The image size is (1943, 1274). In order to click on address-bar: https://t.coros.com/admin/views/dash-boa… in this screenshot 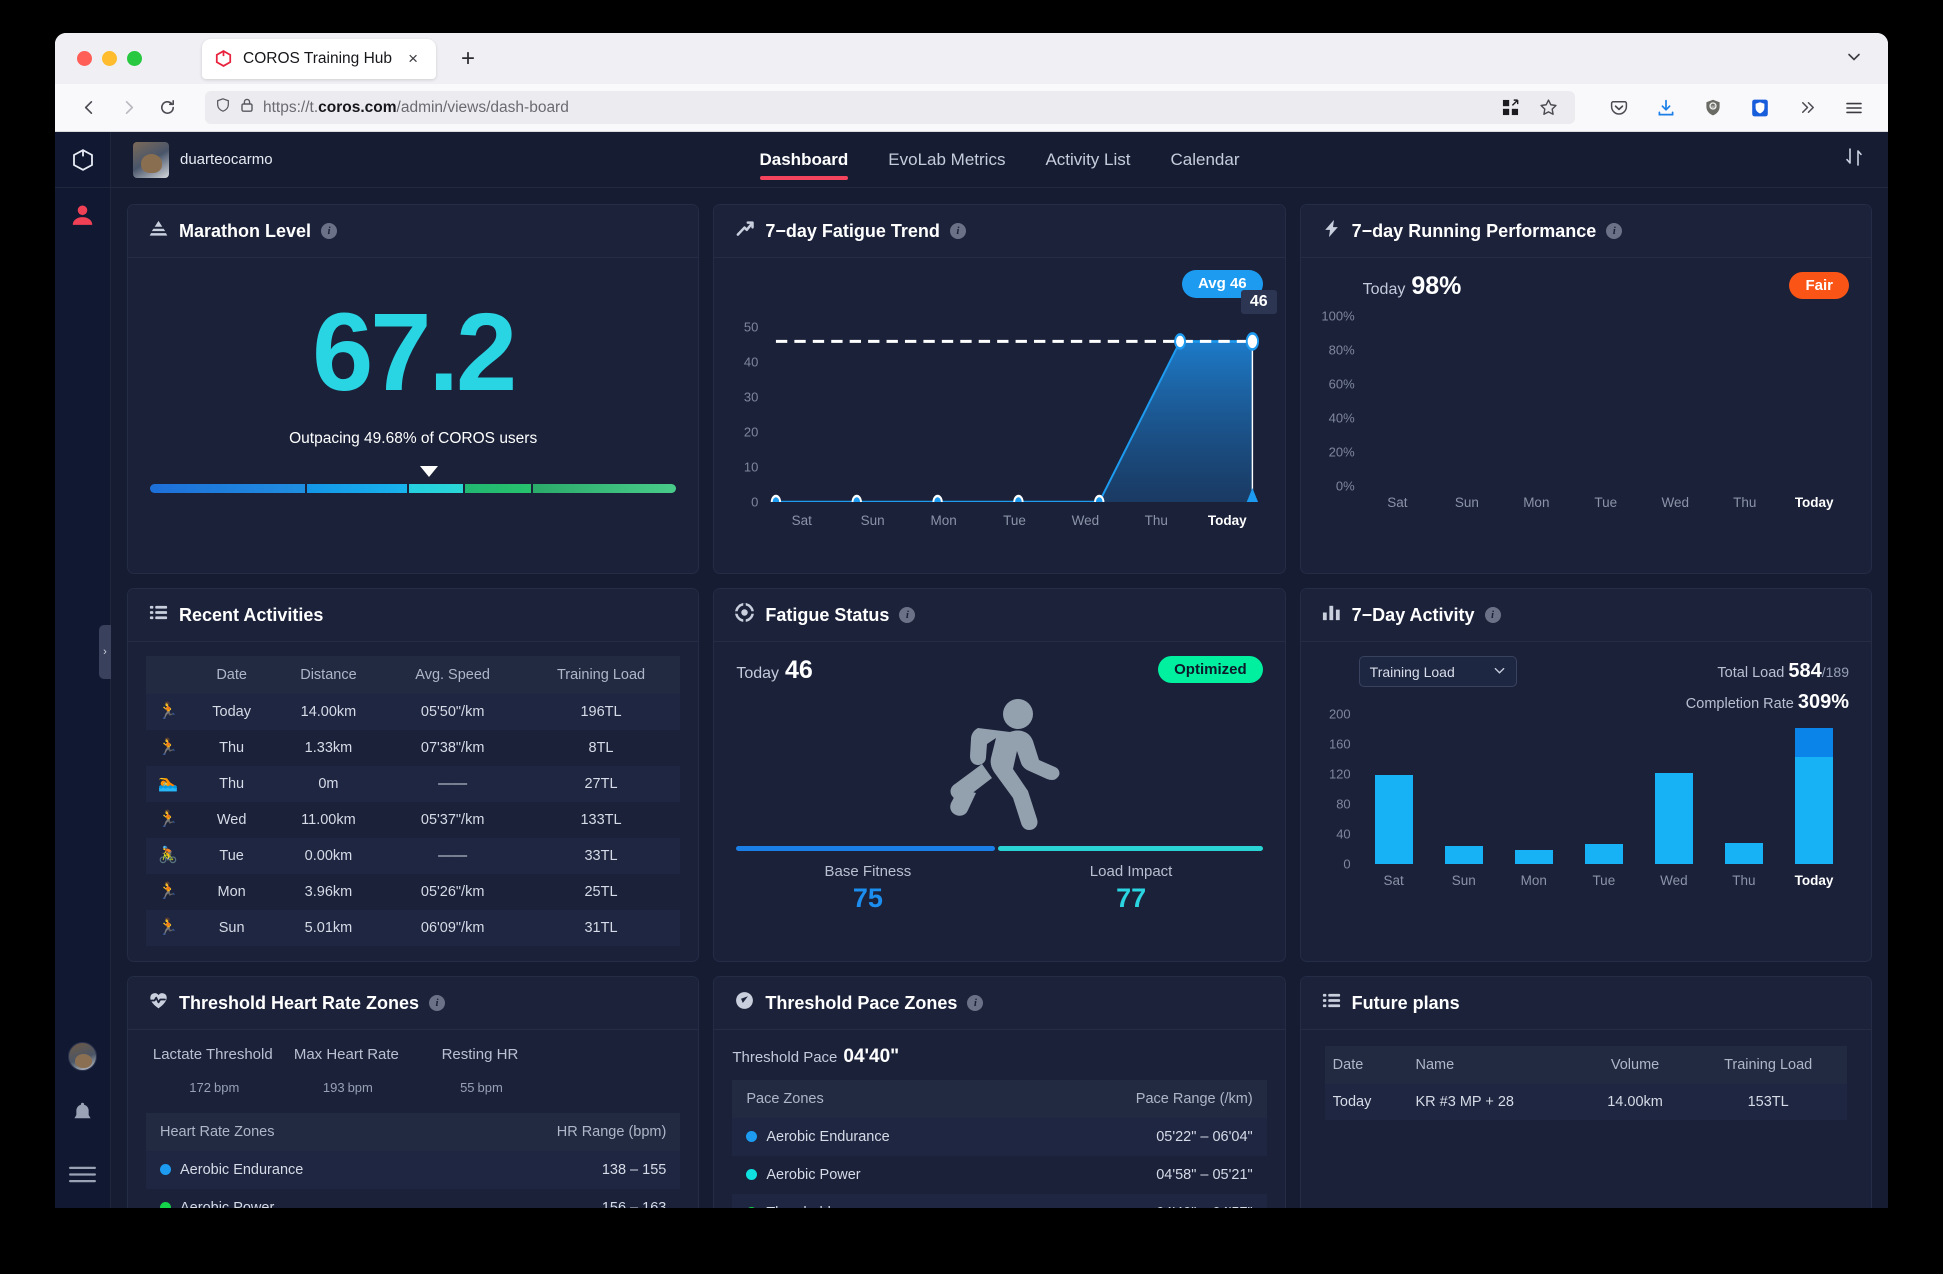, I will do `click(890, 107)`.